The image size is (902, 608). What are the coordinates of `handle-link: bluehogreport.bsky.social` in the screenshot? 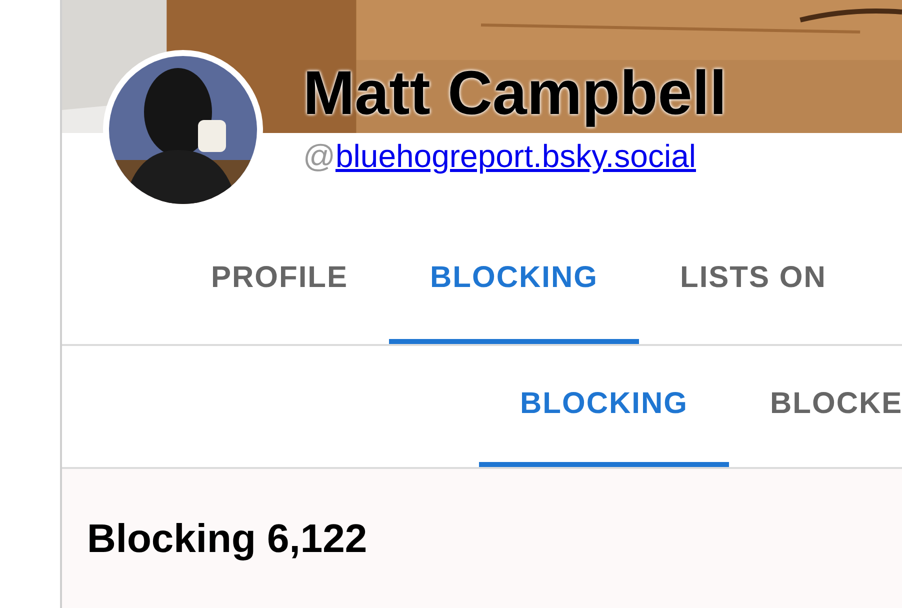 It's located at (515, 156).